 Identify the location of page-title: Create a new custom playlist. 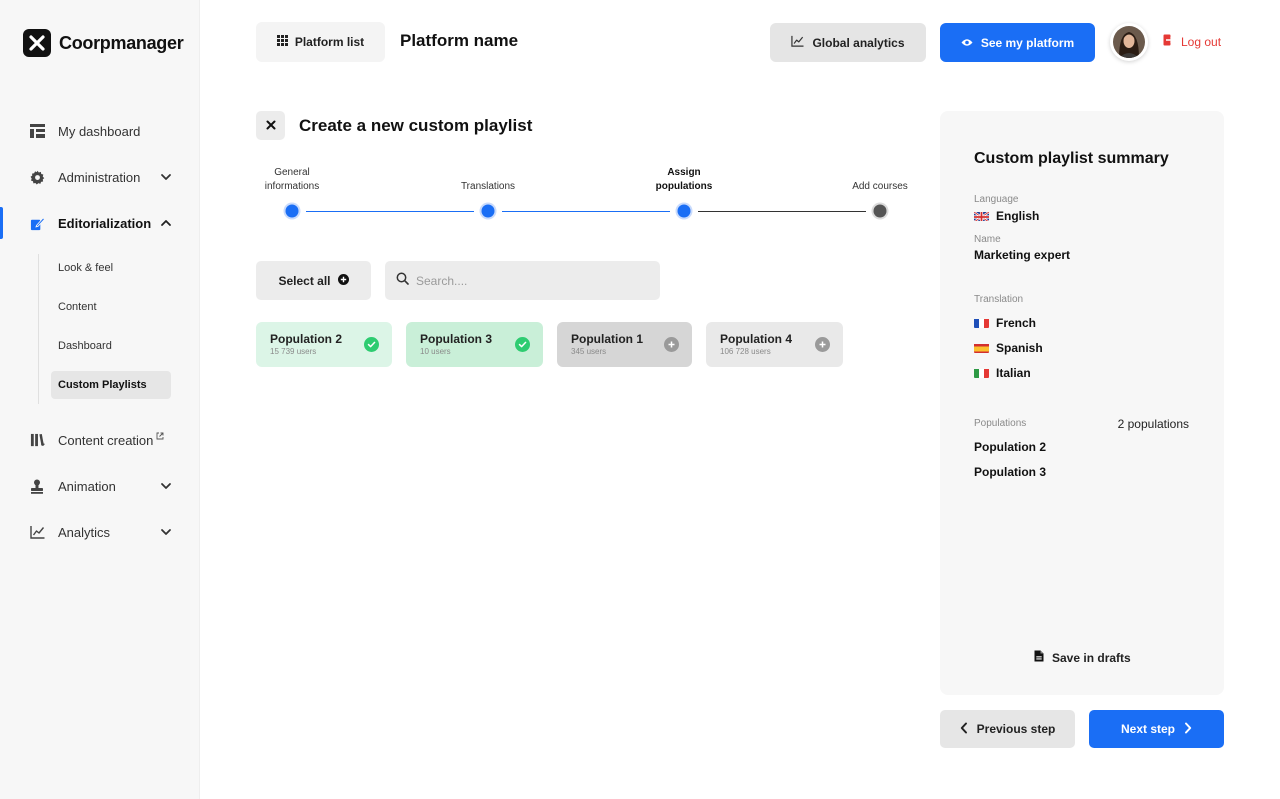
(416, 125).